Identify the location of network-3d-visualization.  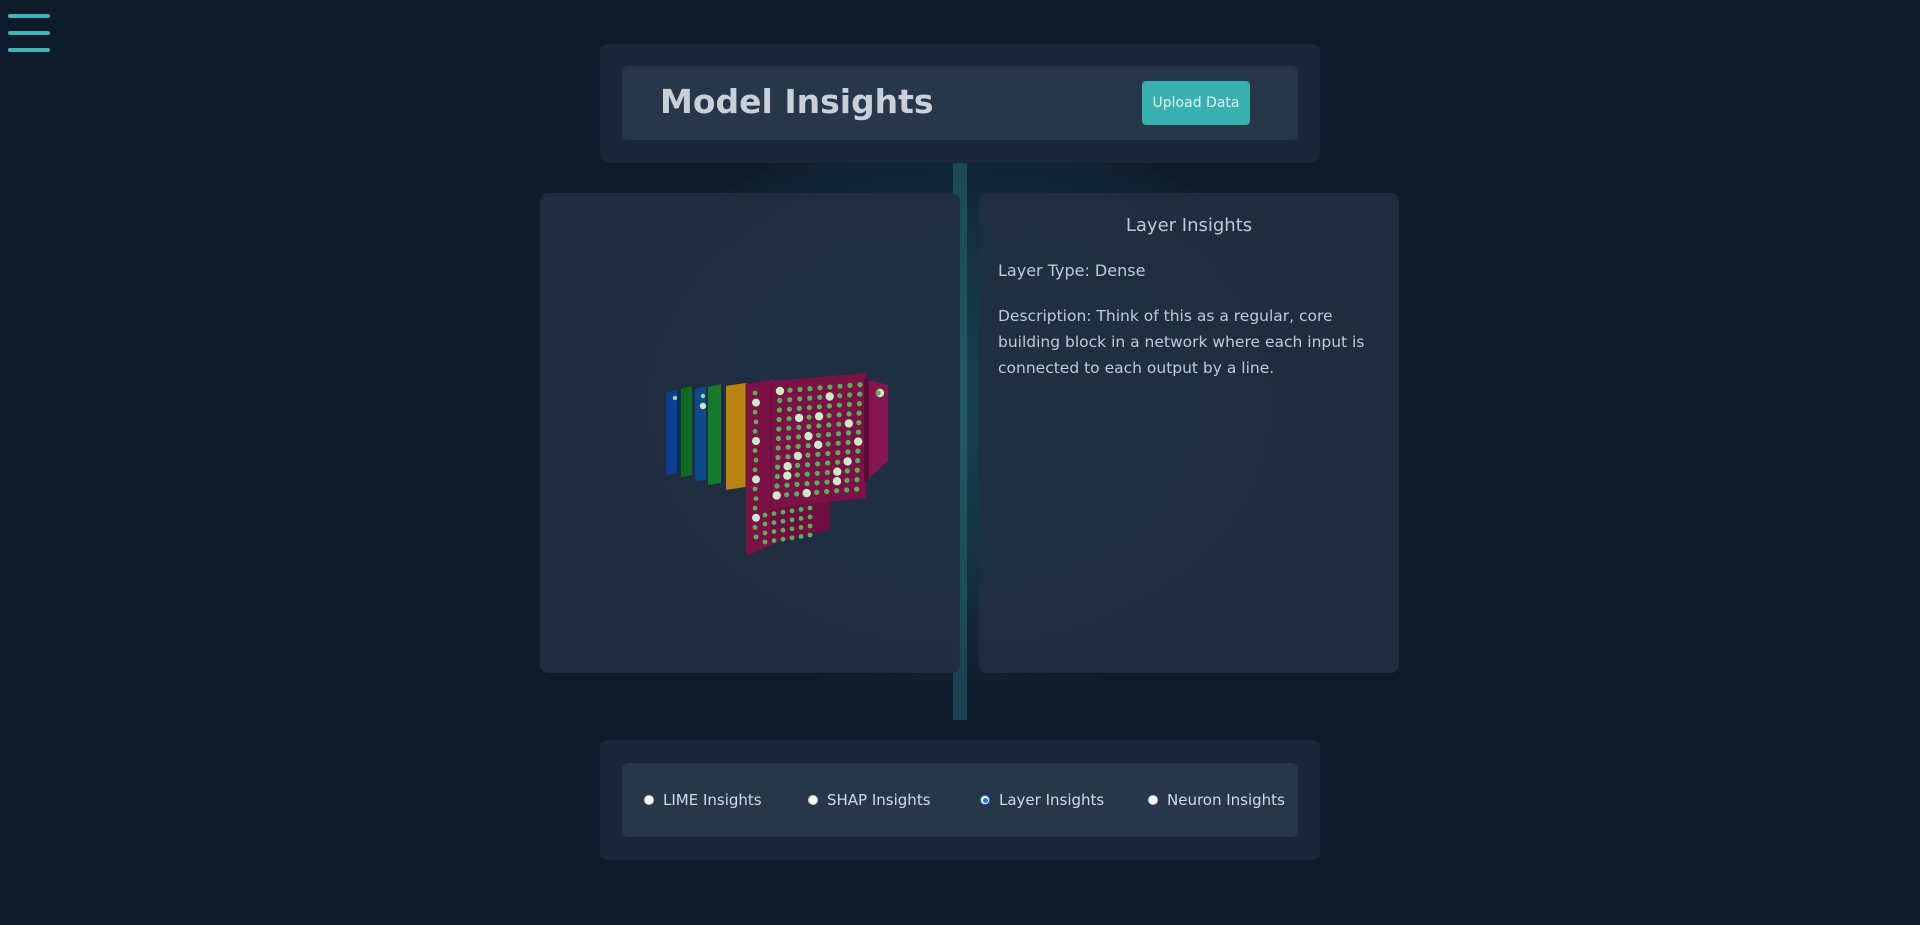
(750, 433).